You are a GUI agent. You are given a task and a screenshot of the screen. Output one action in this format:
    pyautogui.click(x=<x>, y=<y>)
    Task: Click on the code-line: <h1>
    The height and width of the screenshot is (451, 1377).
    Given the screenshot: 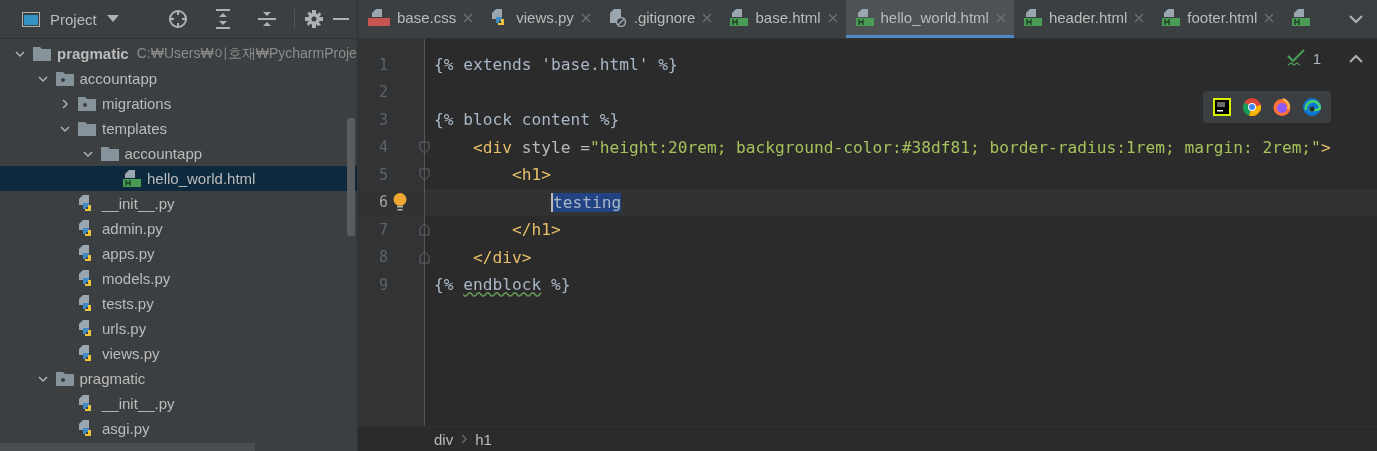 What is the action you would take?
    pyautogui.click(x=530, y=175)
    